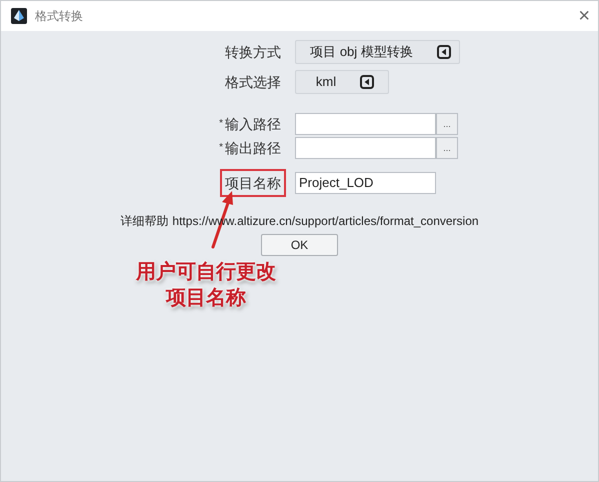 Image resolution: width=599 pixels, height=482 pixels. Describe the element at coordinates (584, 16) in the screenshot. I see `close-button: ×` at that location.